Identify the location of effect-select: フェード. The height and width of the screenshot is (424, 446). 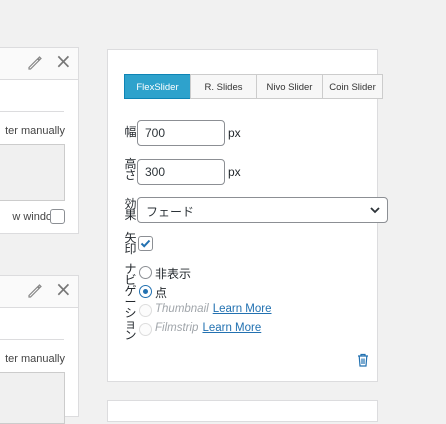
(262, 210).